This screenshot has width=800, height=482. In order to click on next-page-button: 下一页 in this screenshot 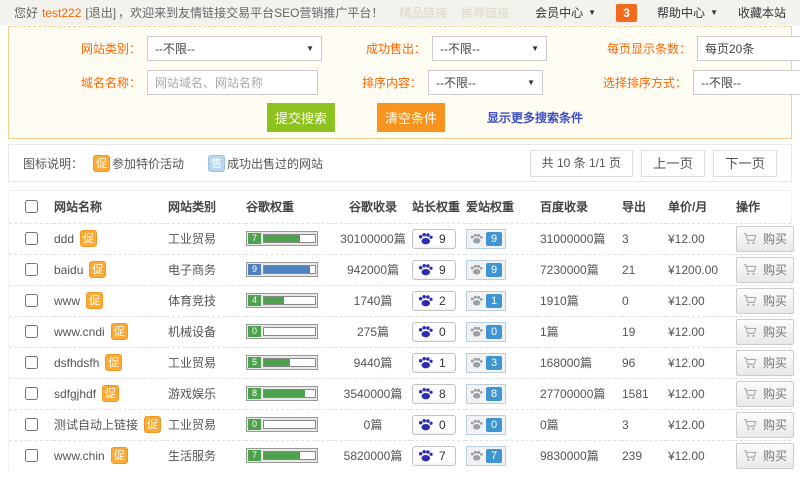, I will do `click(745, 163)`.